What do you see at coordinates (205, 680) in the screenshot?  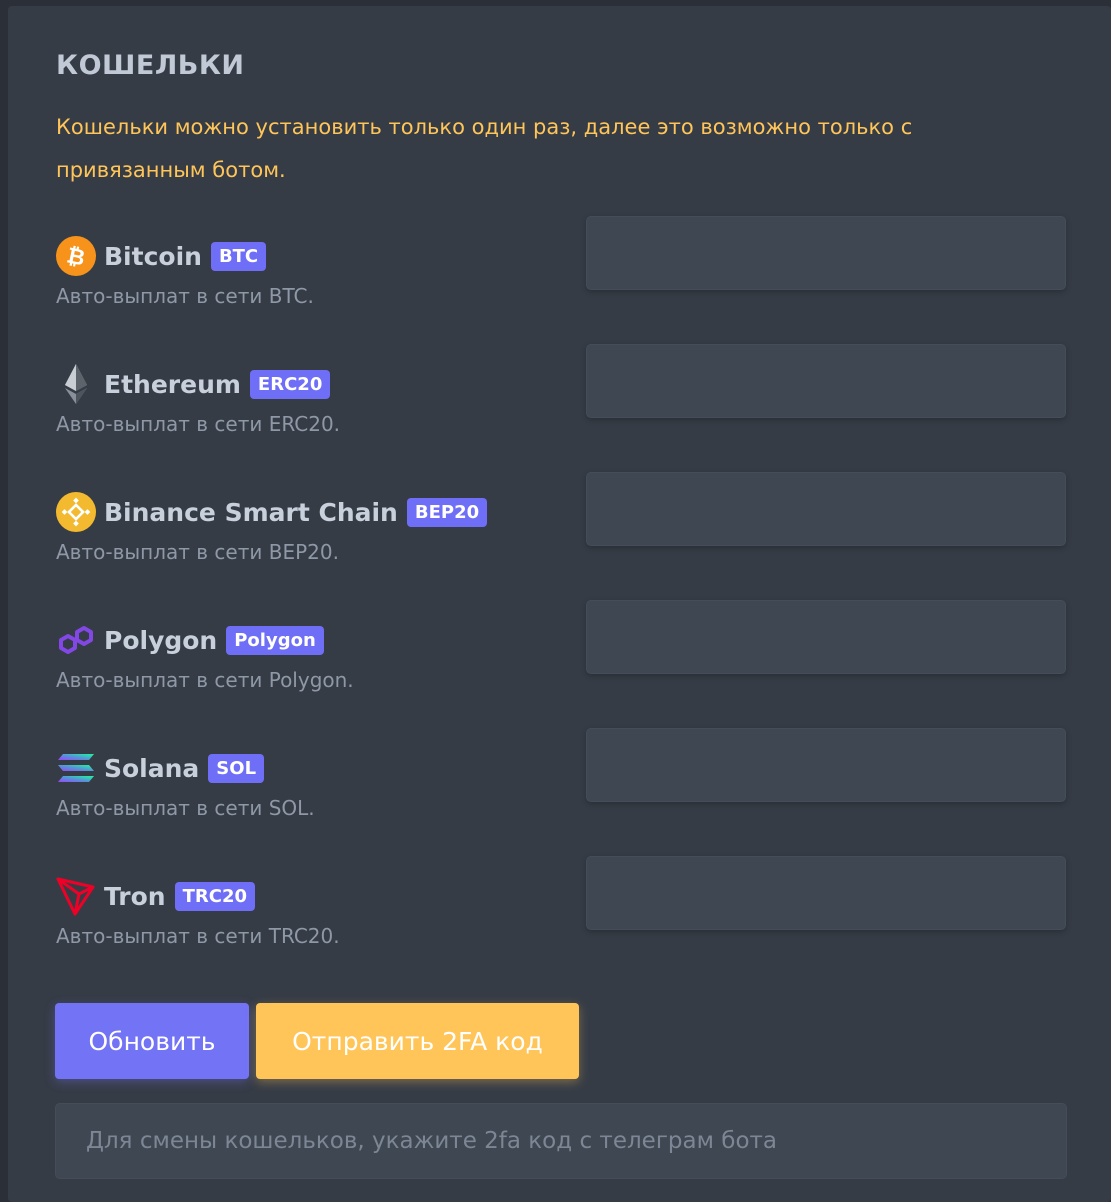 I see `wallet-description: Авто-выплат в сети Polygon.` at bounding box center [205, 680].